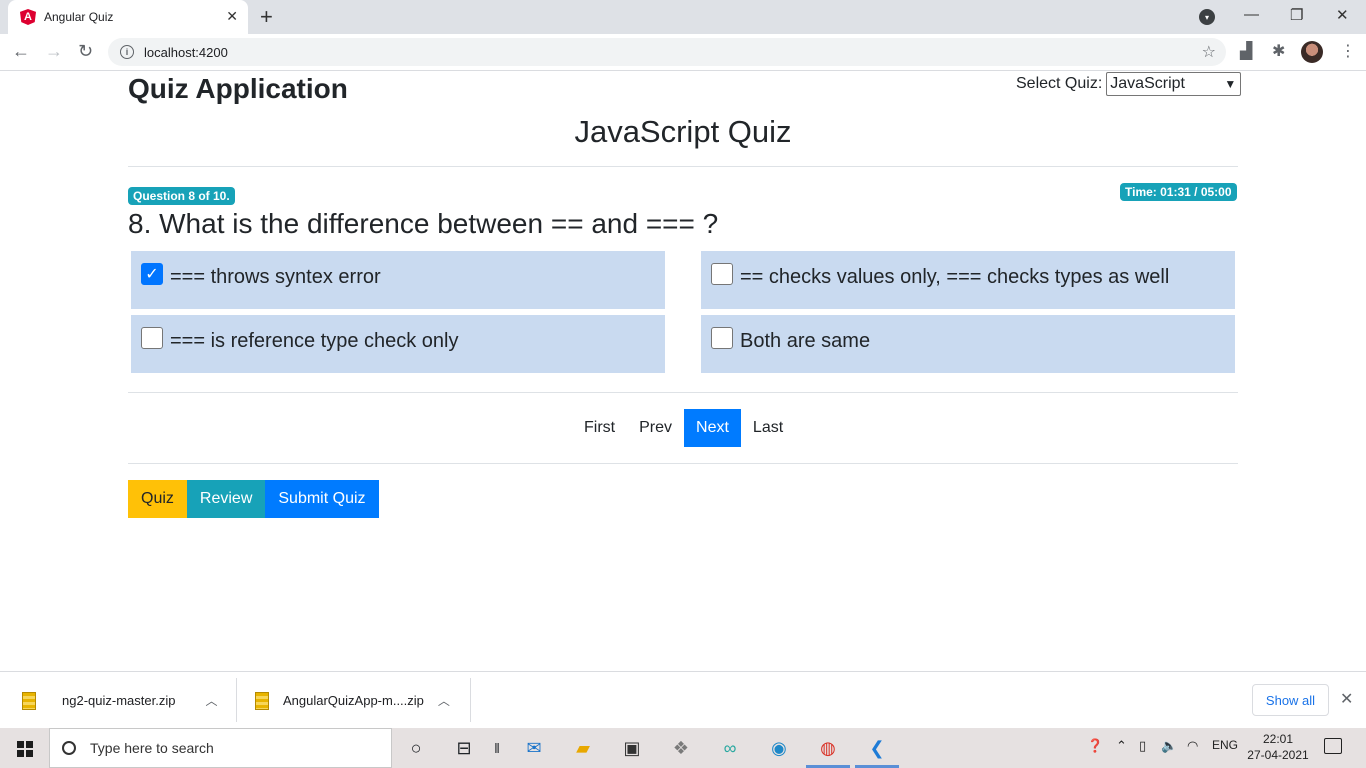 The height and width of the screenshot is (768, 1366). What do you see at coordinates (398, 280) in the screenshot?
I see `option-1: ✓ === throws syntex error` at bounding box center [398, 280].